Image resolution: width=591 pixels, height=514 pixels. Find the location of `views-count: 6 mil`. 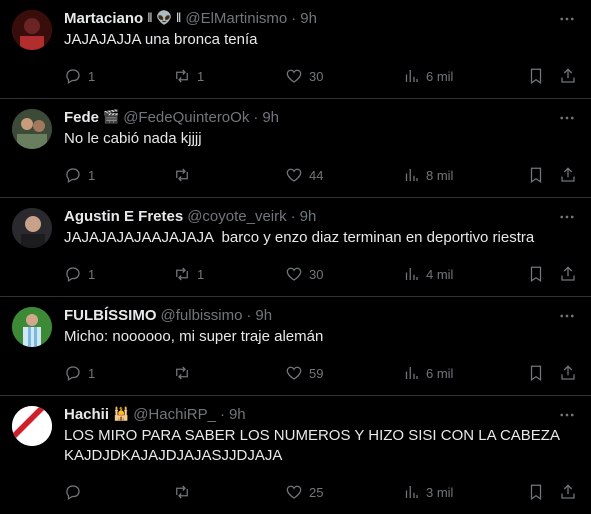

views-count: 6 mil is located at coordinates (440, 373).